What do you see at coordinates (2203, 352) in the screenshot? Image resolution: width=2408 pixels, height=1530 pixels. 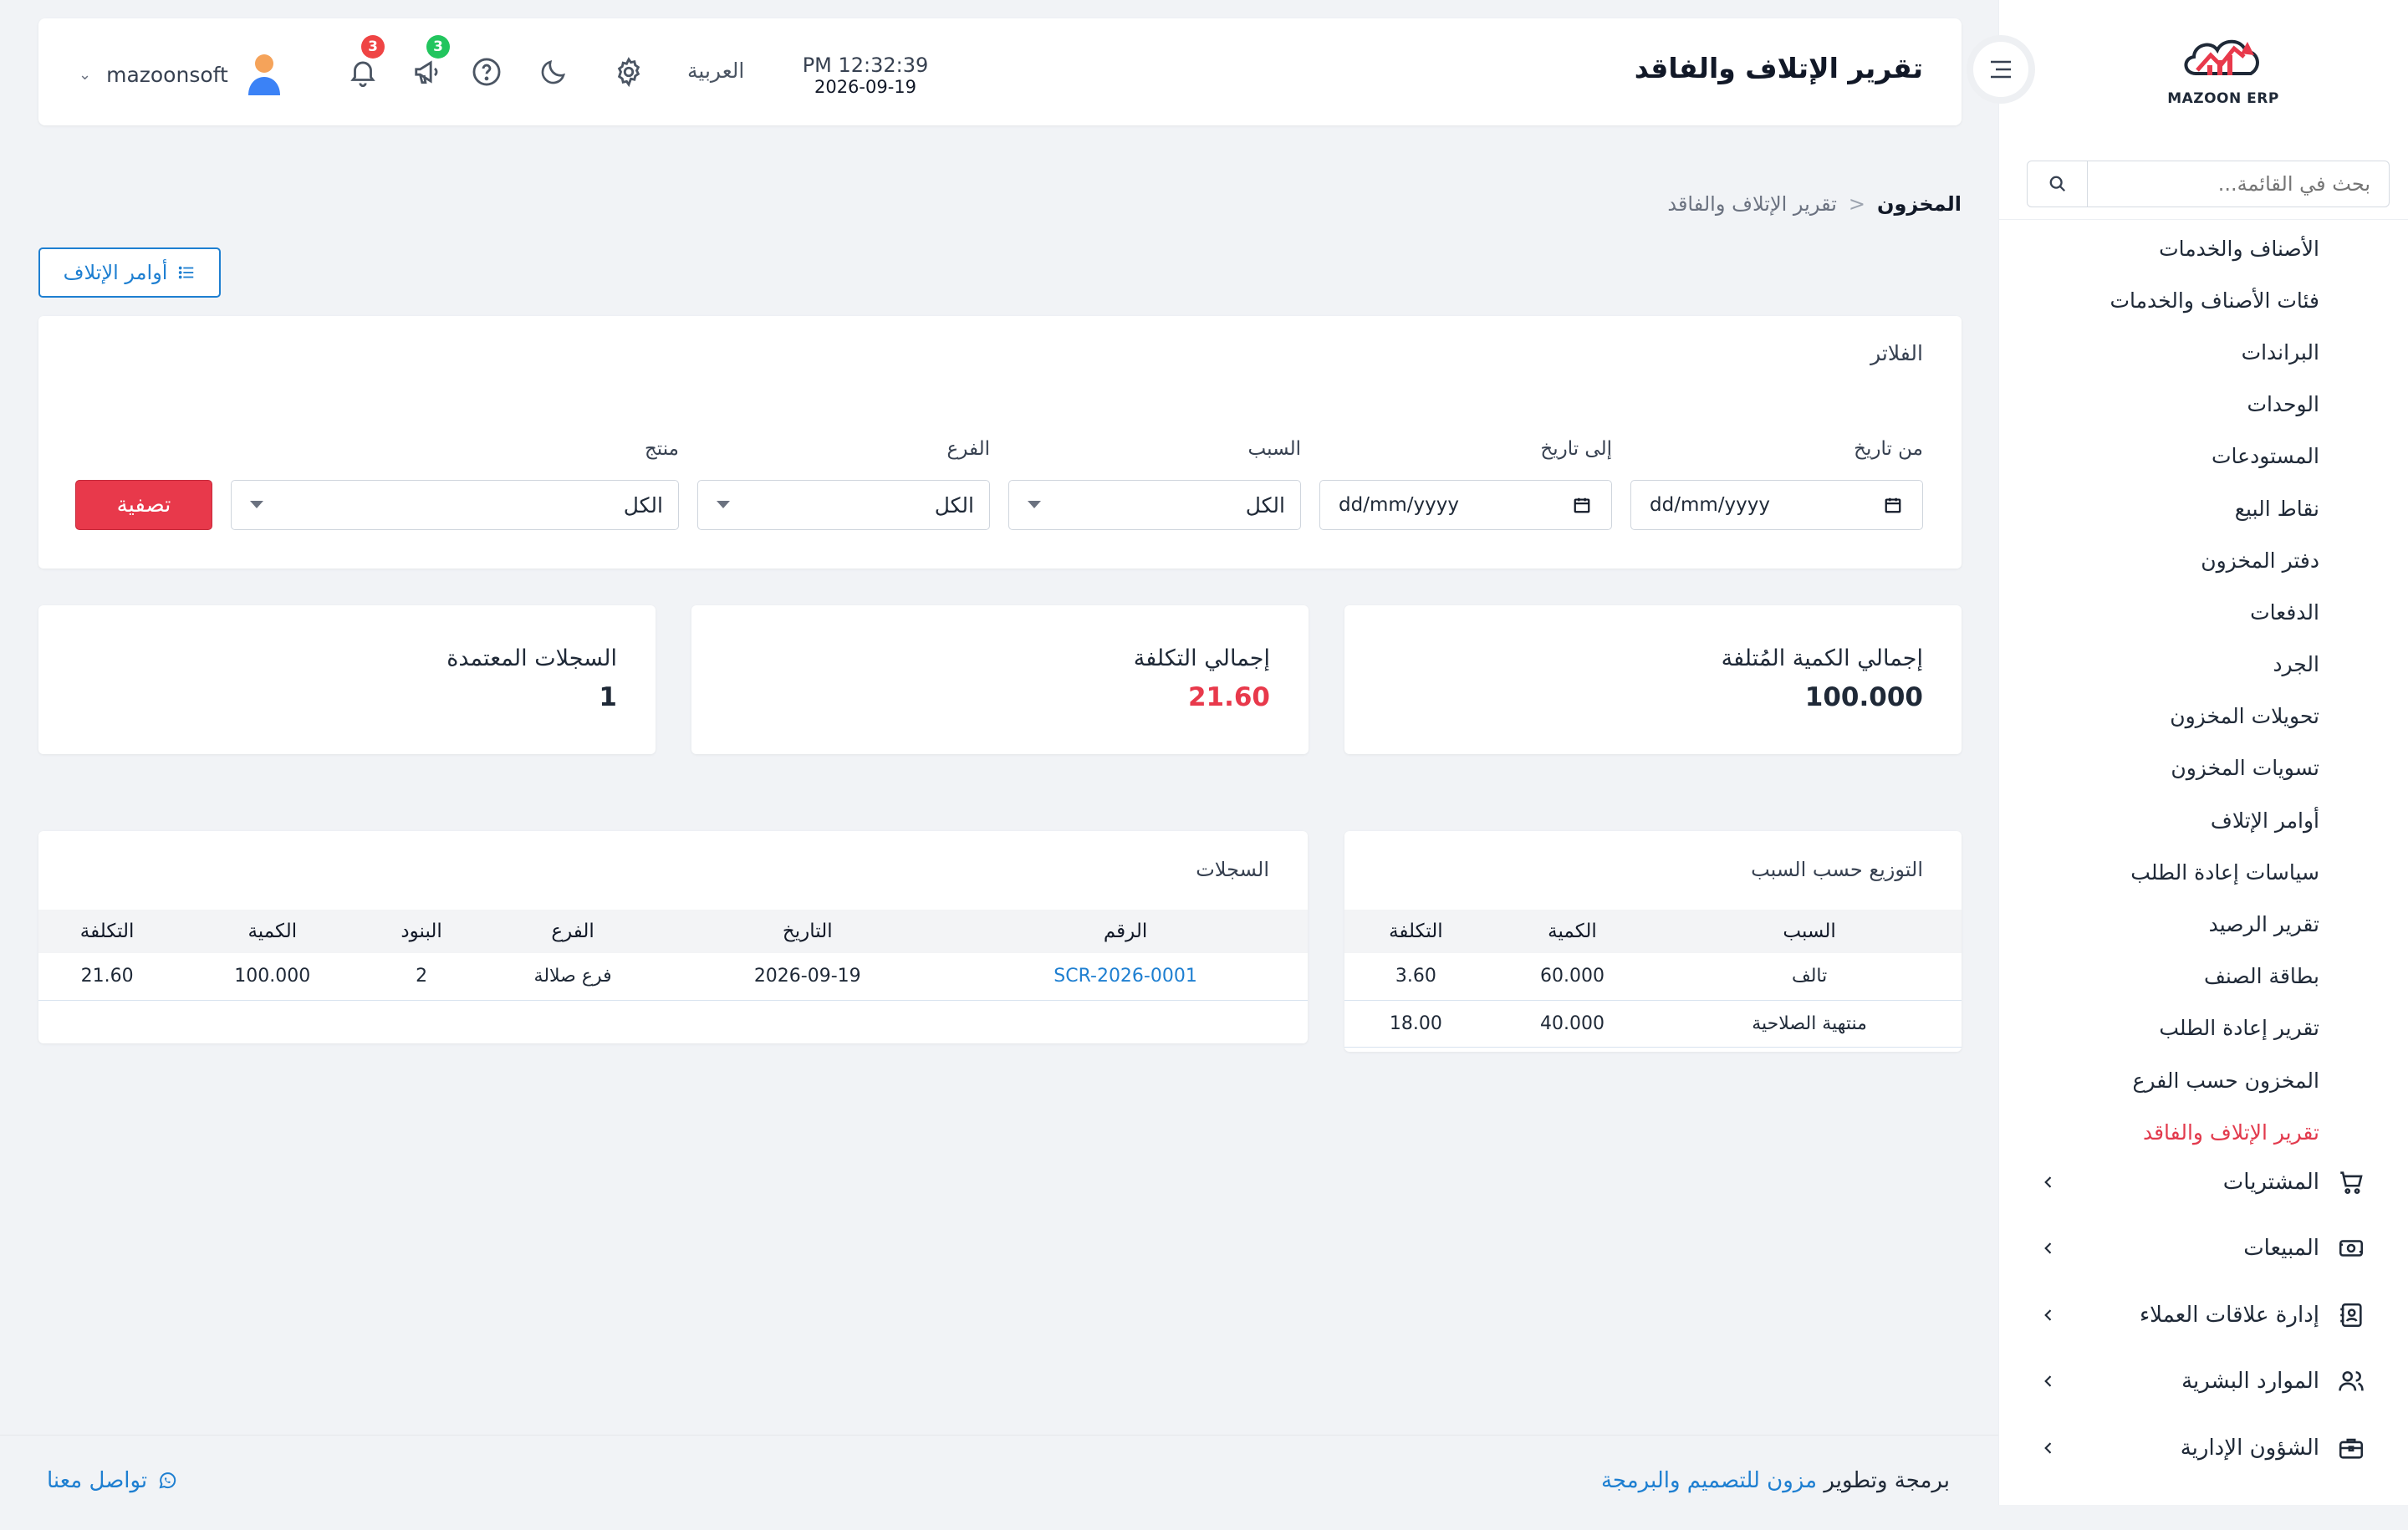 I see `sidebar-item-brands: البراندات` at bounding box center [2203, 352].